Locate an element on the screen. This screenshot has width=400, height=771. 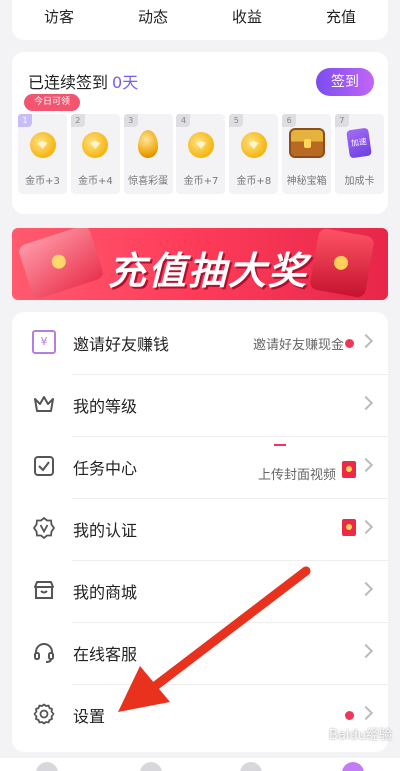
menu-item-label: 在线客服 is located at coordinates (105, 654).